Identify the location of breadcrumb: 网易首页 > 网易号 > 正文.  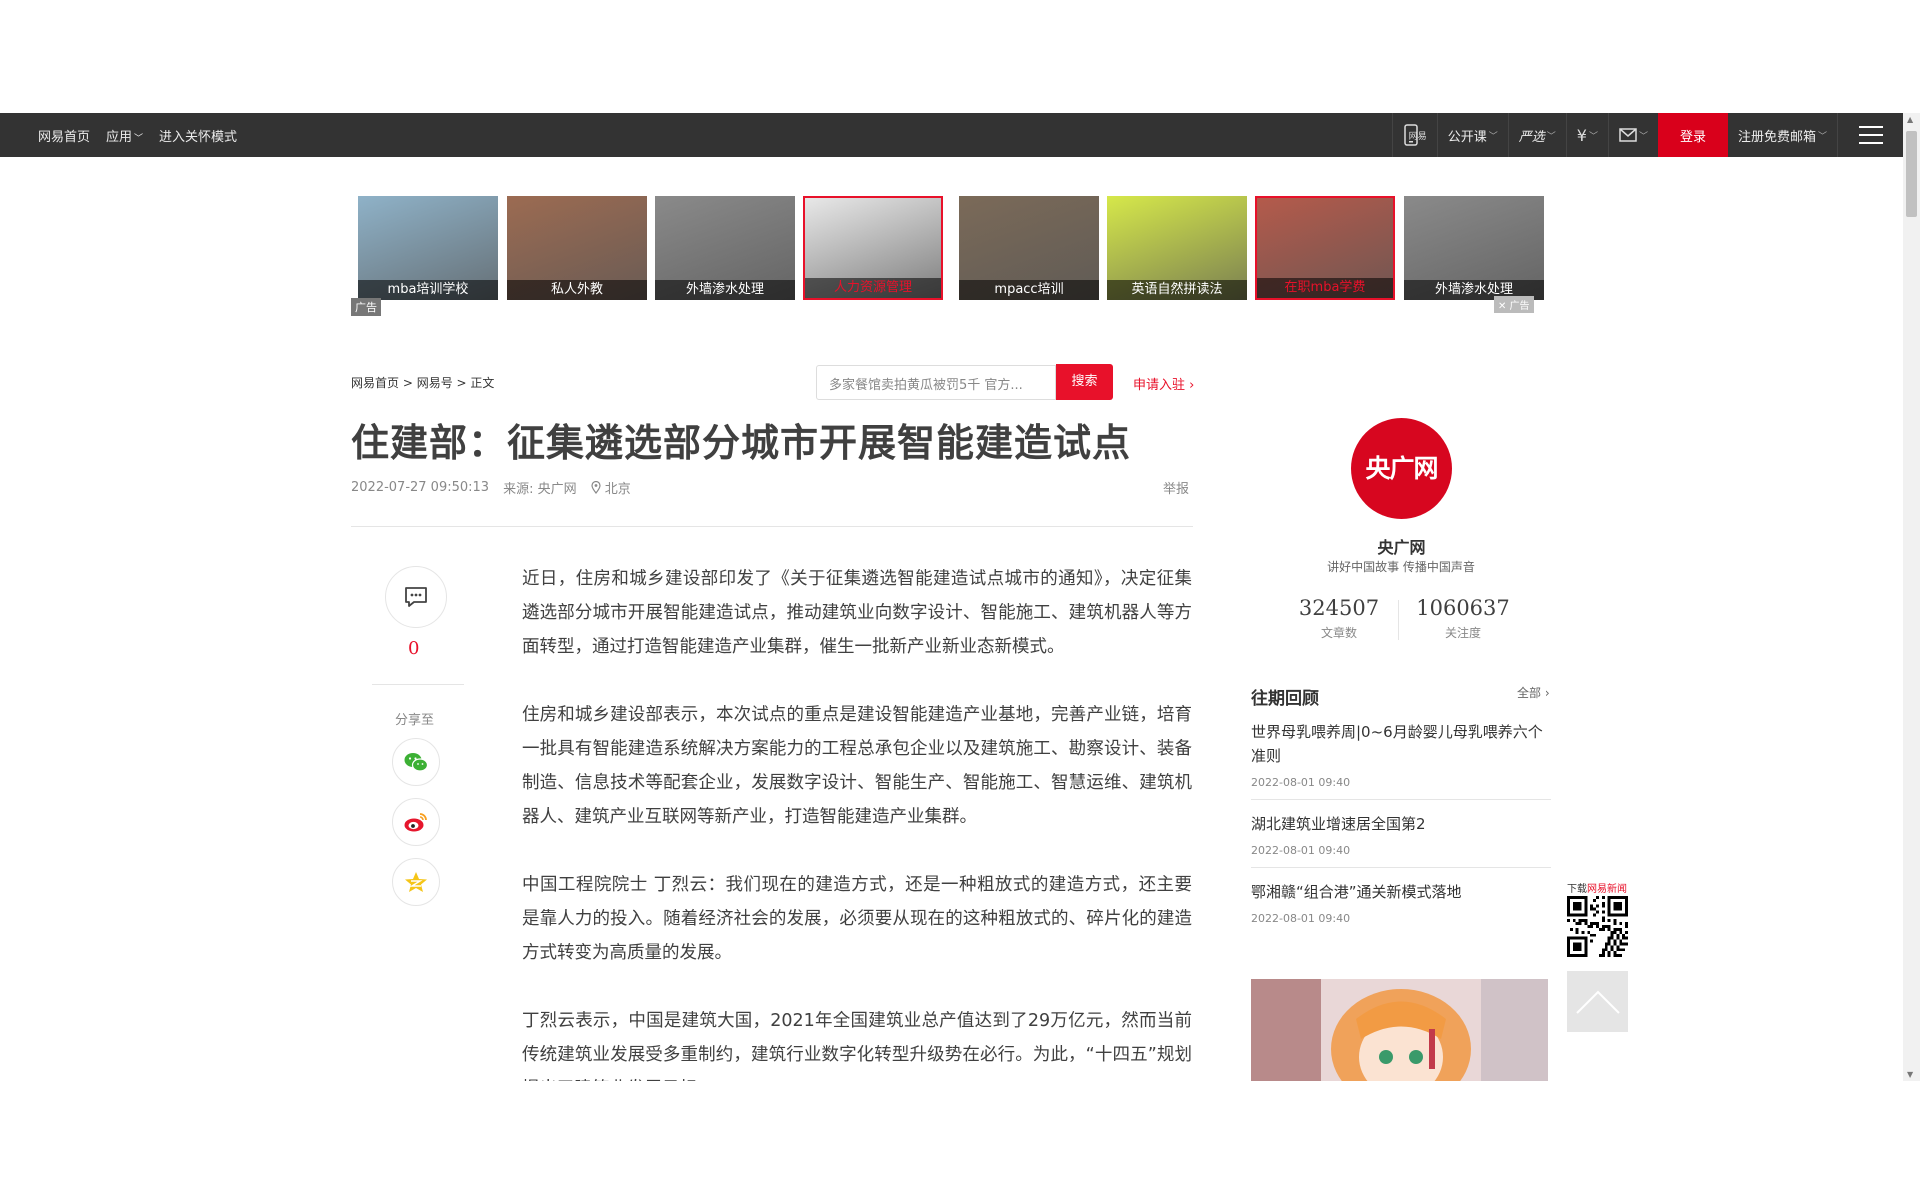
(422, 382).